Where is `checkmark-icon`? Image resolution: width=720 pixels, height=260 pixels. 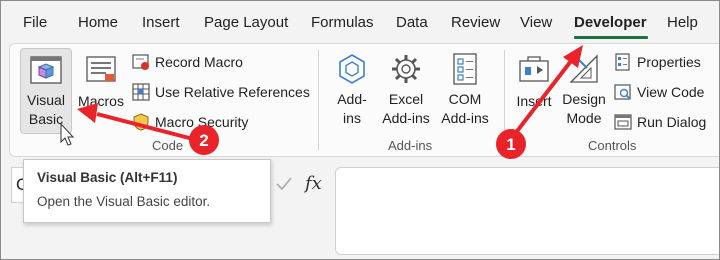 checkmark-icon is located at coordinates (284, 184).